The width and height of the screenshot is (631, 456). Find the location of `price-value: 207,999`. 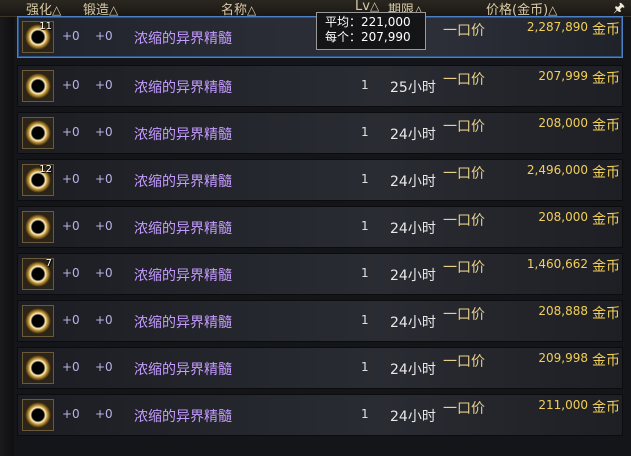

price-value: 207,999 is located at coordinates (563, 76).